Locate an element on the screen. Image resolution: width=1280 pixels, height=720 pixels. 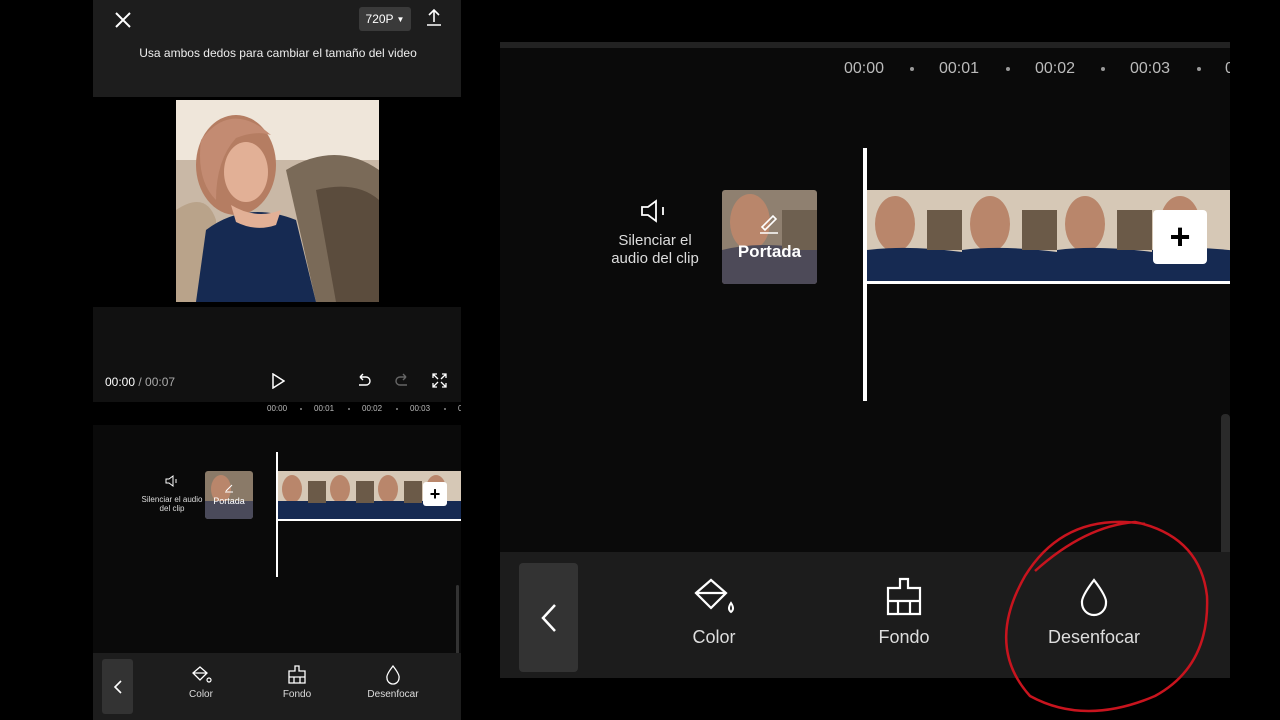
preview-photo is located at coordinates (277, 201).